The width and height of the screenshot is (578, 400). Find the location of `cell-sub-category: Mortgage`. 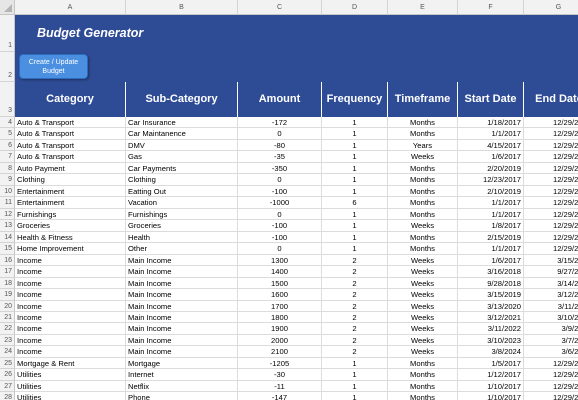

cell-sub-category: Mortgage is located at coordinates (182, 363).